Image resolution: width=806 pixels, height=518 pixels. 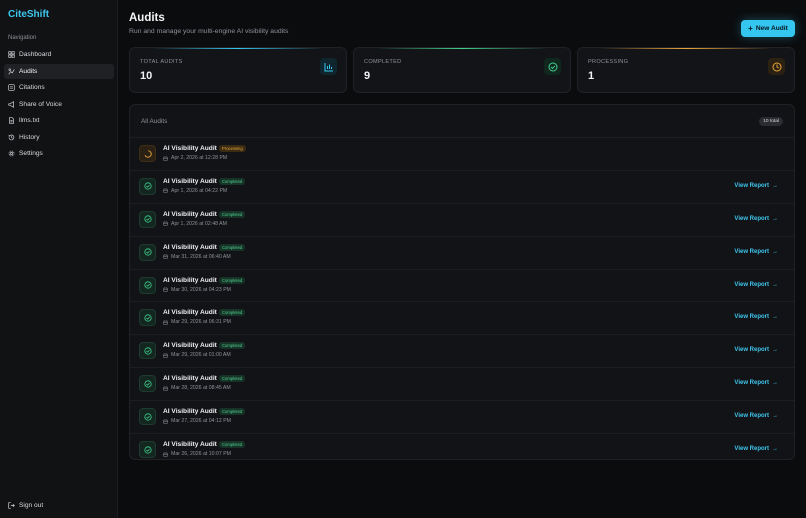 I want to click on audit-date-text: Mar 30, 2026 at 04:23 PM, so click(x=201, y=289).